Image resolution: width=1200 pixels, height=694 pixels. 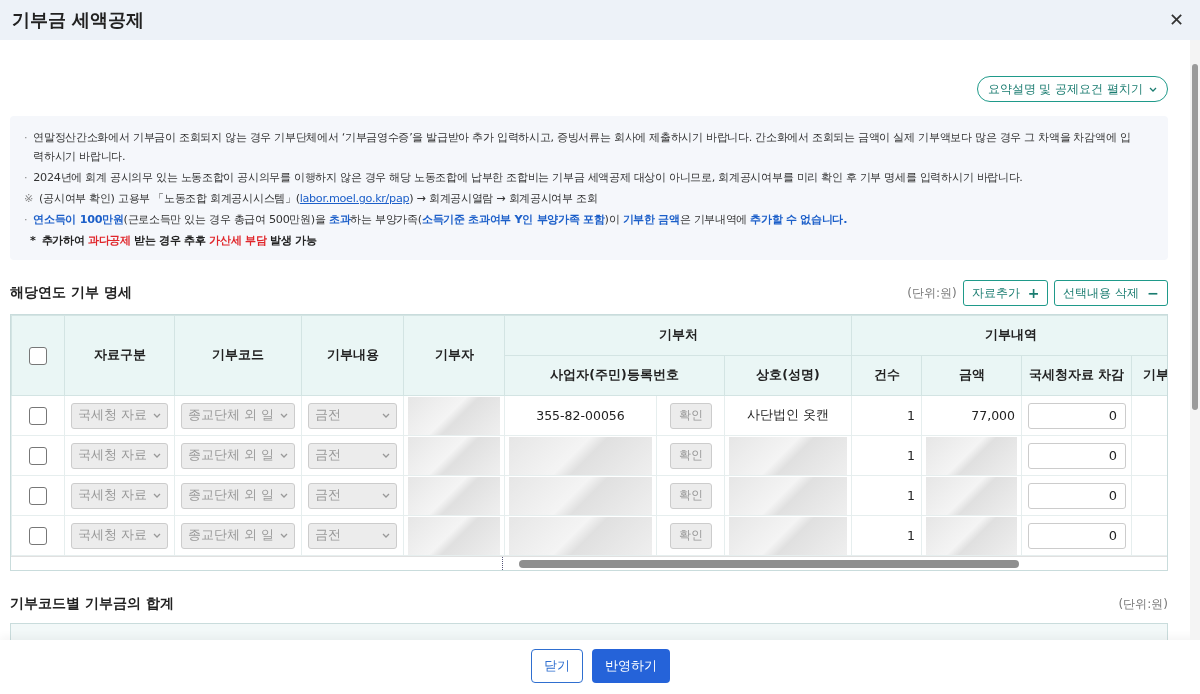 What do you see at coordinates (1195, 340) in the screenshot?
I see `vertical-scrollbar` at bounding box center [1195, 340].